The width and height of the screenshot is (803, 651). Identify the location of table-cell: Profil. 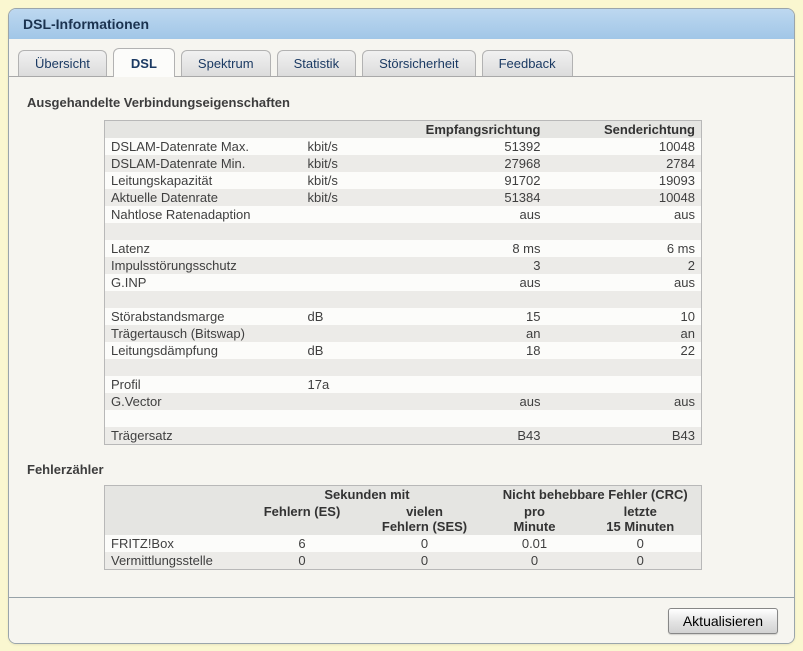
(126, 384).